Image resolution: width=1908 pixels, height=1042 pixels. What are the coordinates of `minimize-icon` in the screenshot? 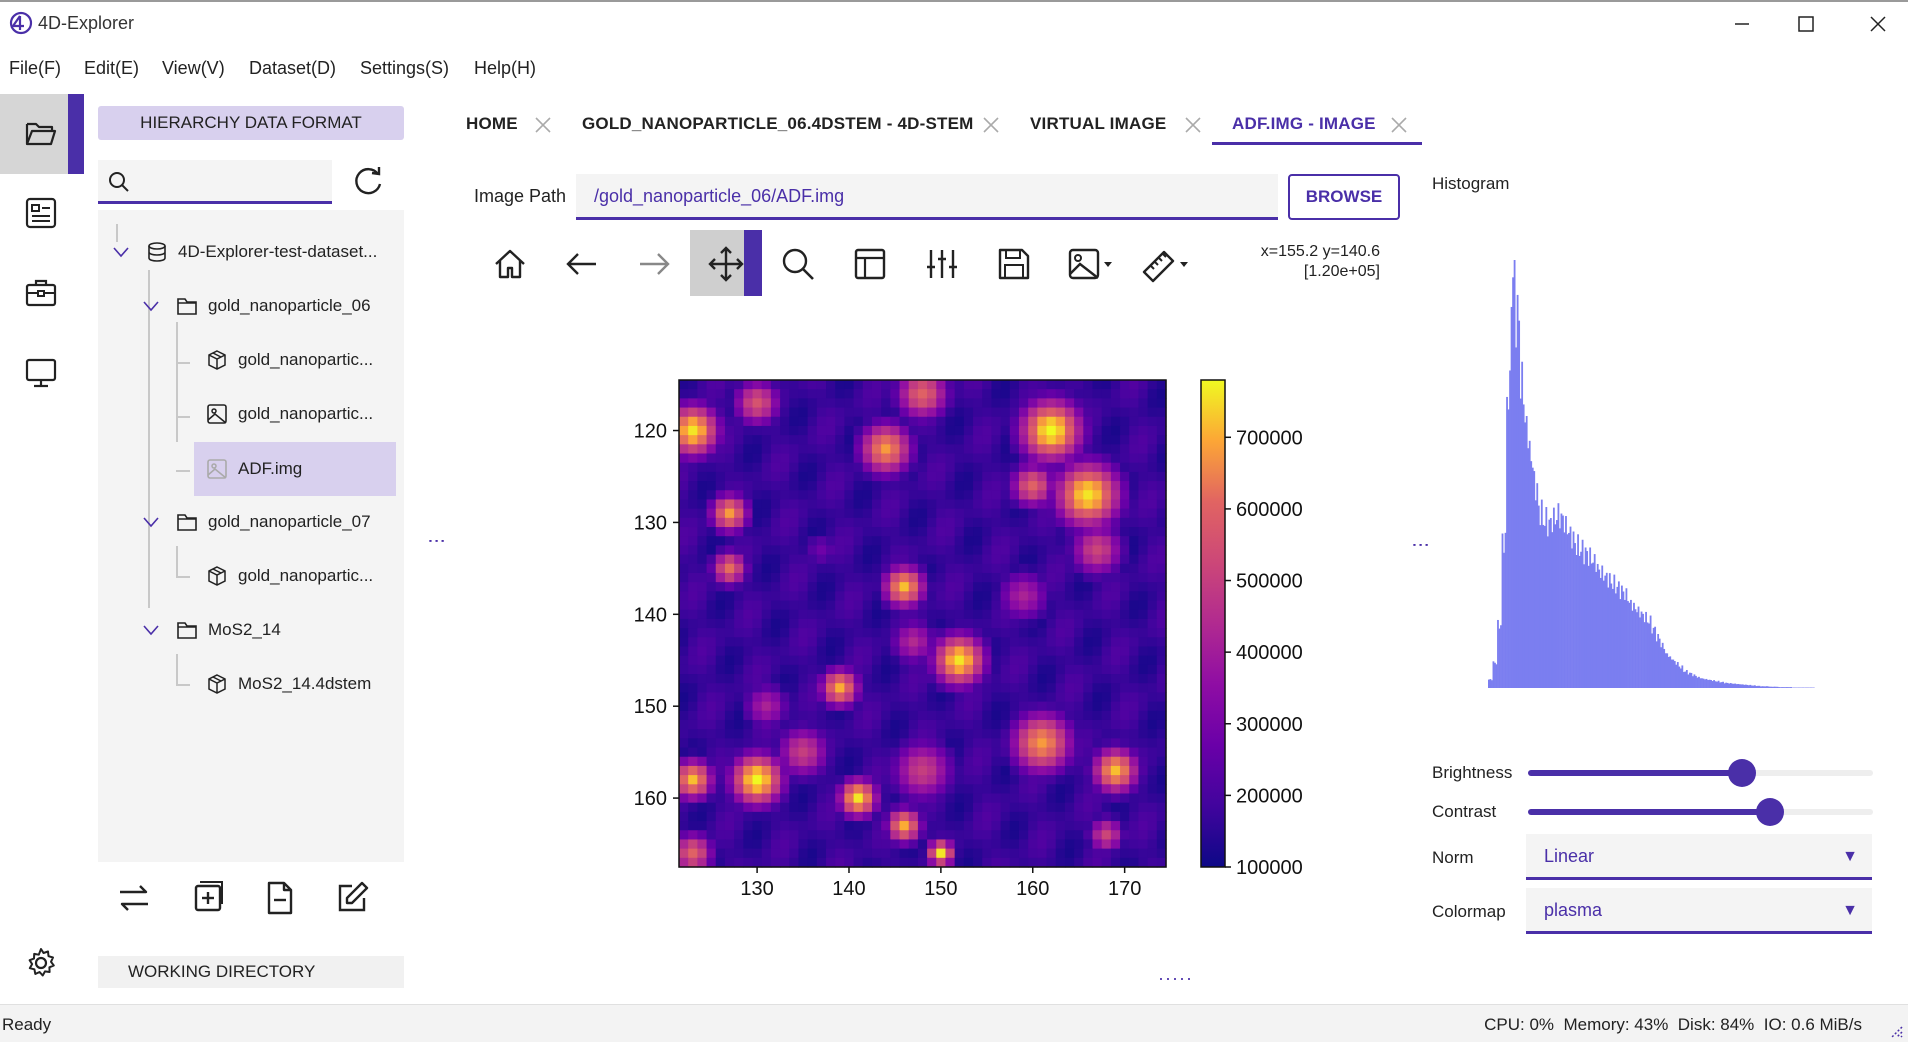 It's located at (1742, 24).